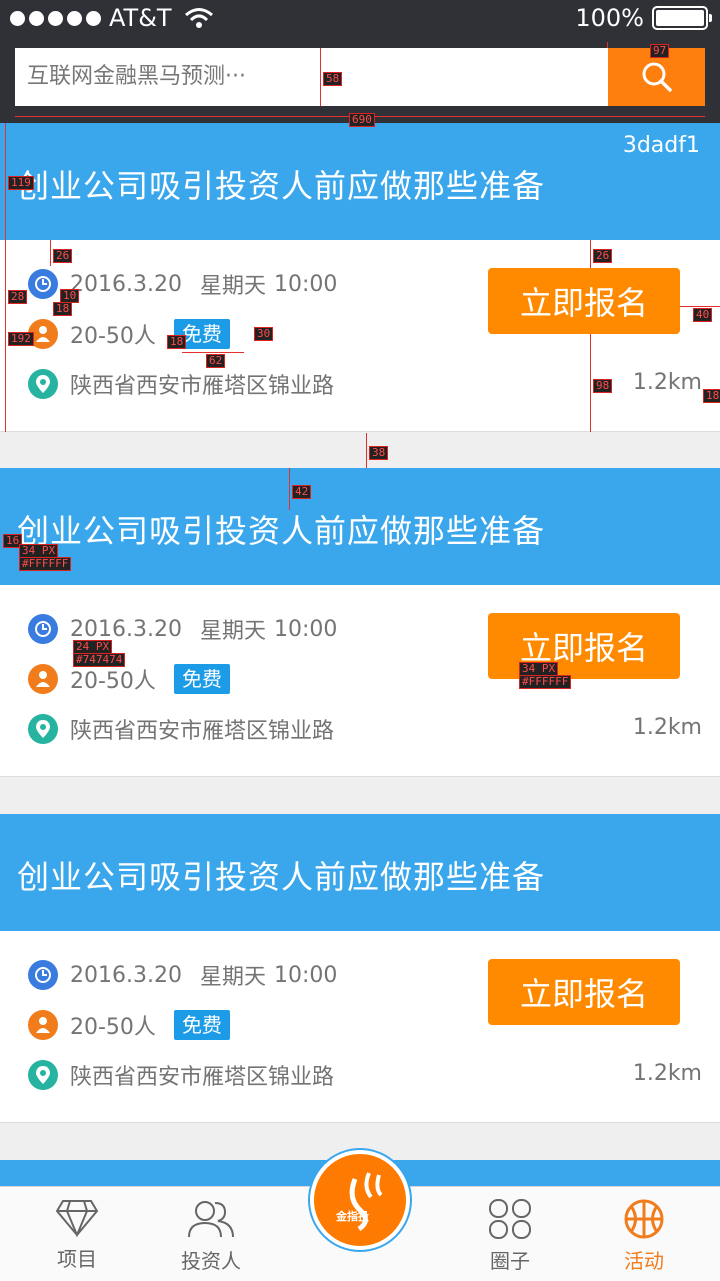 This screenshot has width=720, height=1281. Describe the element at coordinates (352, 1216) in the screenshot. I see `center-logo-label: 金指投` at that location.